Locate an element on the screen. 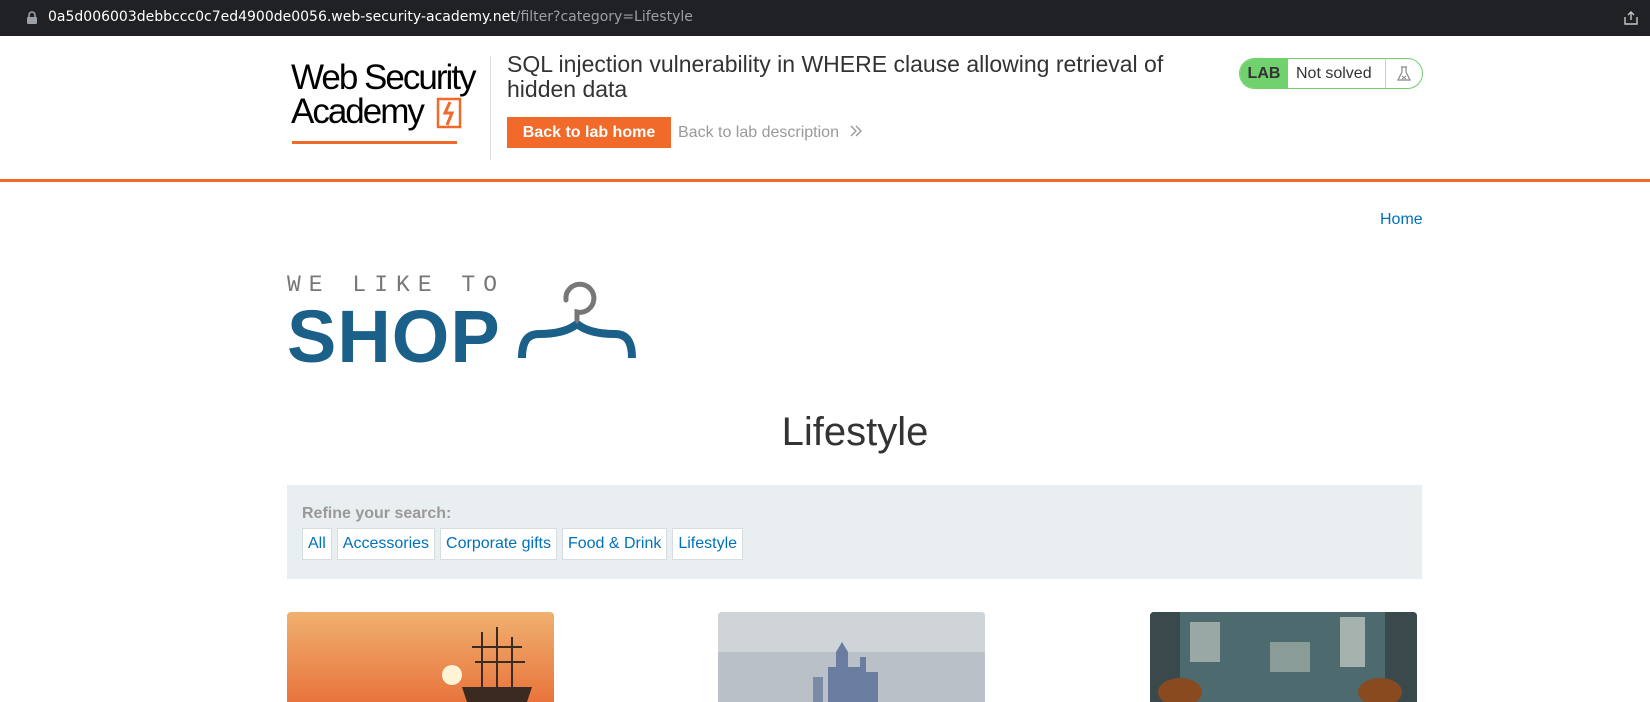 The width and height of the screenshot is (1650, 702). filter-corporate-gifts: Corporate gifts is located at coordinates (498, 544).